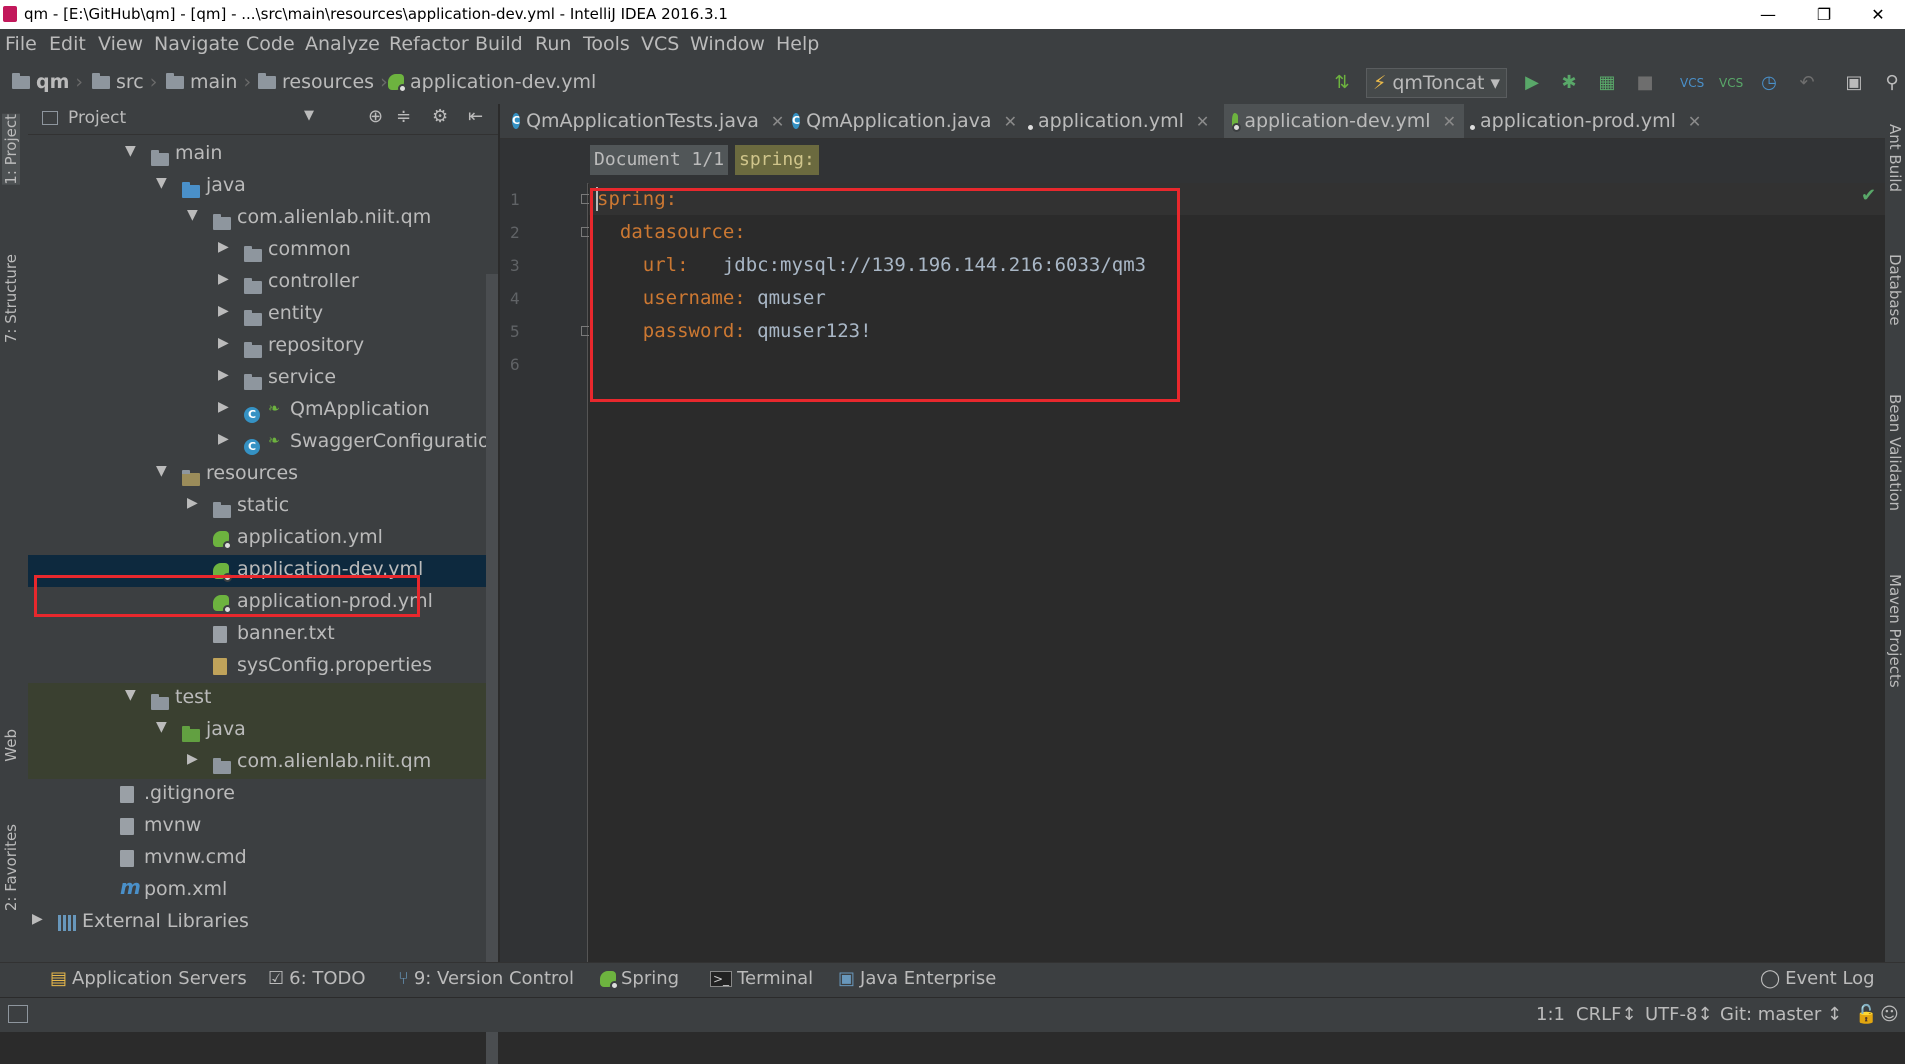  What do you see at coordinates (263, 891) in the screenshot?
I see `tree-item: m pom.xml` at bounding box center [263, 891].